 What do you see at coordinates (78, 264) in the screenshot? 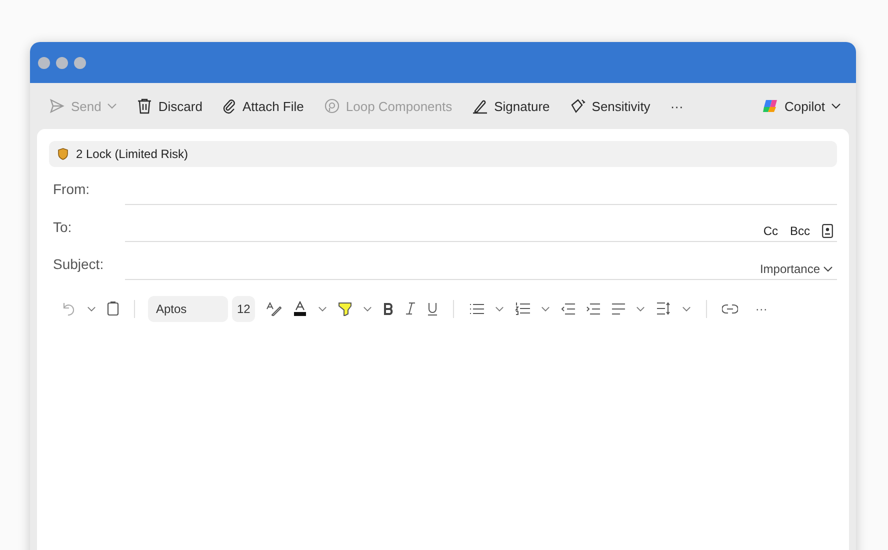
I see `field-label: Subject:` at bounding box center [78, 264].